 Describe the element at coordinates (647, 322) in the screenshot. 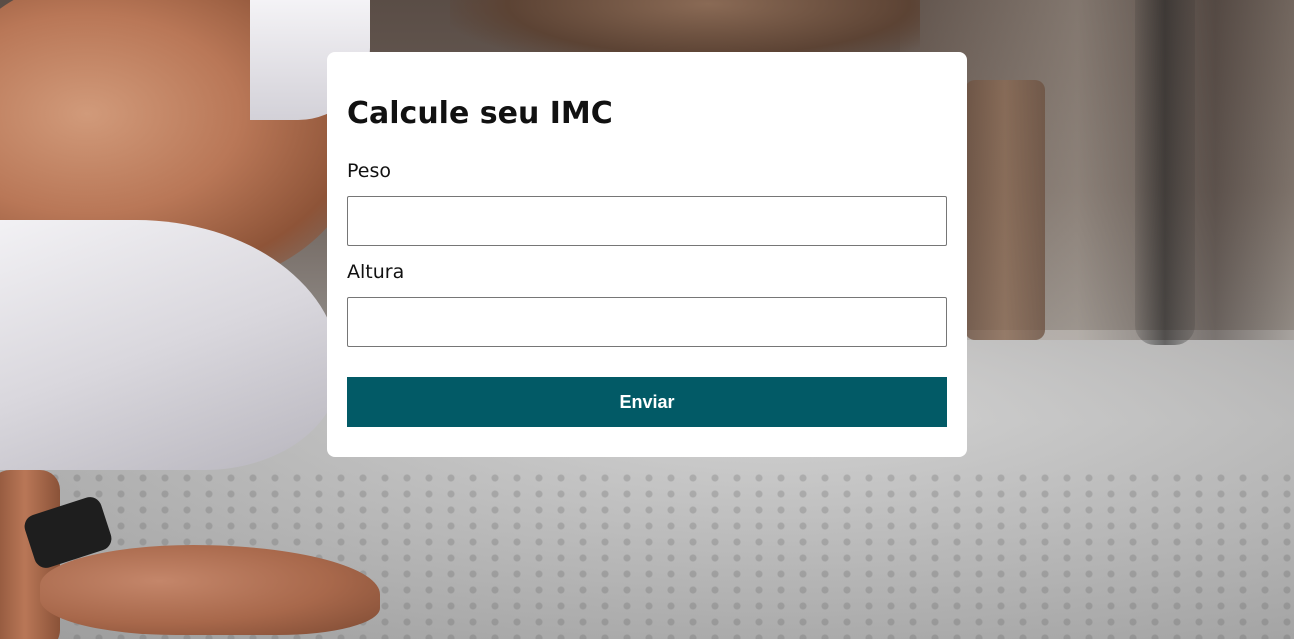

I see `altura-input` at that location.